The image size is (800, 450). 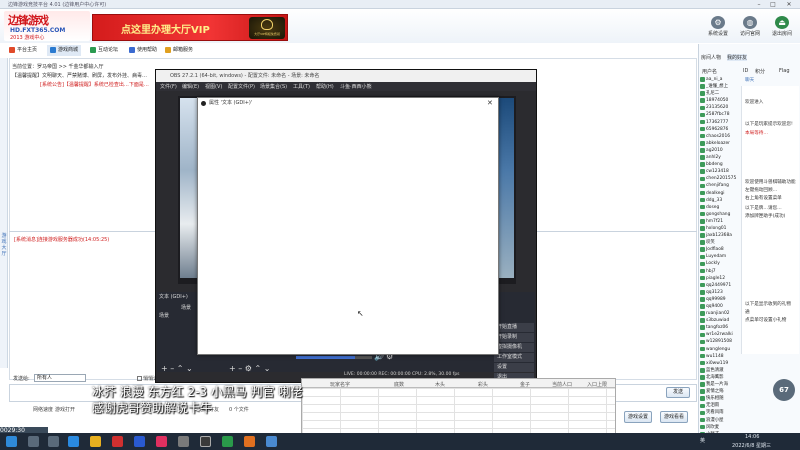 I want to click on sheet-col-player: 玩家名字, so click(x=340, y=384).